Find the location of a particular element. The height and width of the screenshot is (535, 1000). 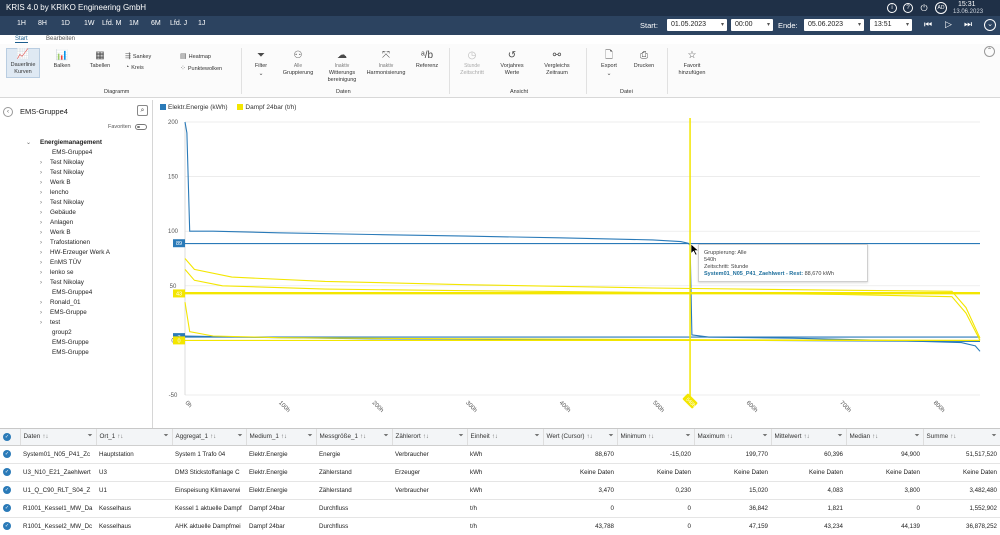

legend-item-dampf: Dampf 24bar (t/h) is located at coordinates (266, 107).